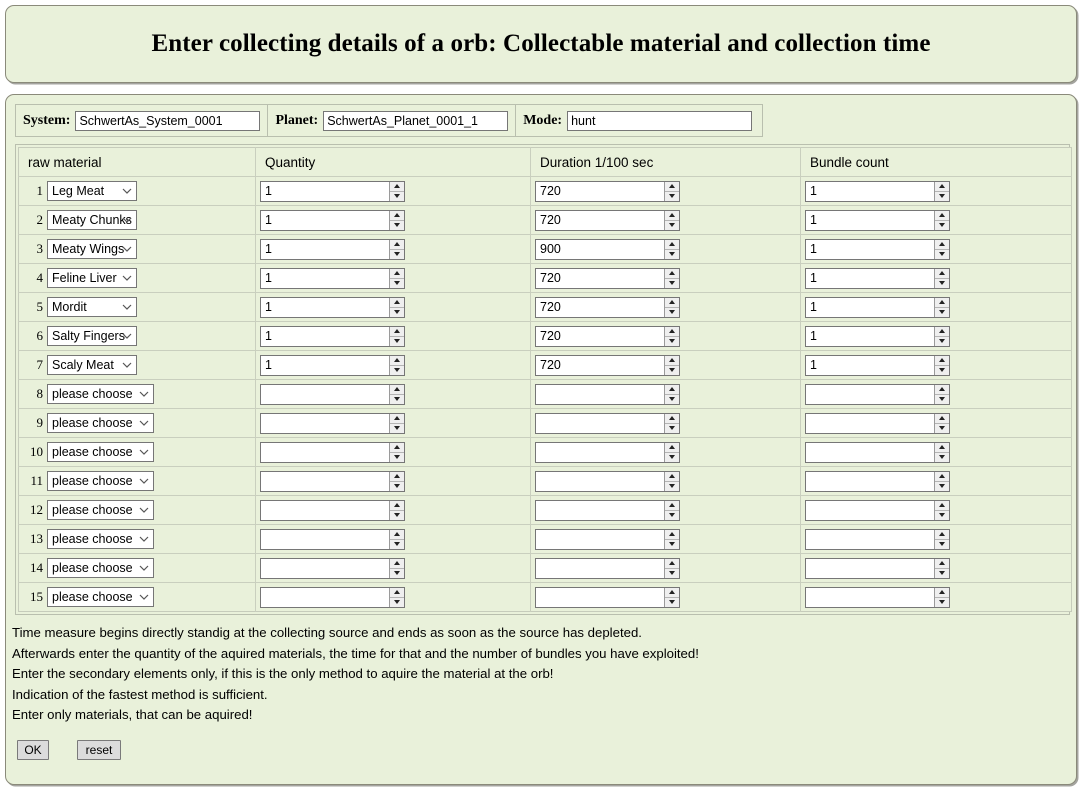  I want to click on planet-input, so click(416, 120).